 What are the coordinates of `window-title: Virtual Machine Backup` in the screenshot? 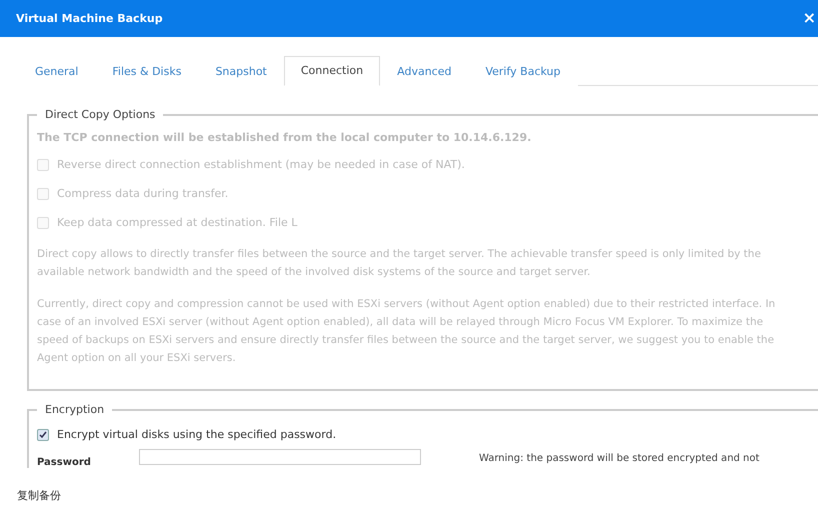 It's located at (89, 18).